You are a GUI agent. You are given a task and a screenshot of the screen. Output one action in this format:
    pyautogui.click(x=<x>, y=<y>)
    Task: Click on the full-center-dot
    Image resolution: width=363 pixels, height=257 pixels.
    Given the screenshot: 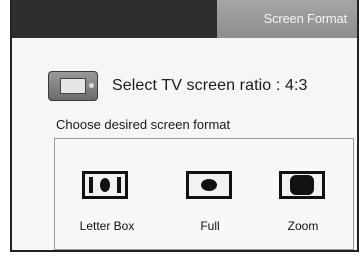 What is the action you would take?
    pyautogui.click(x=209, y=185)
    